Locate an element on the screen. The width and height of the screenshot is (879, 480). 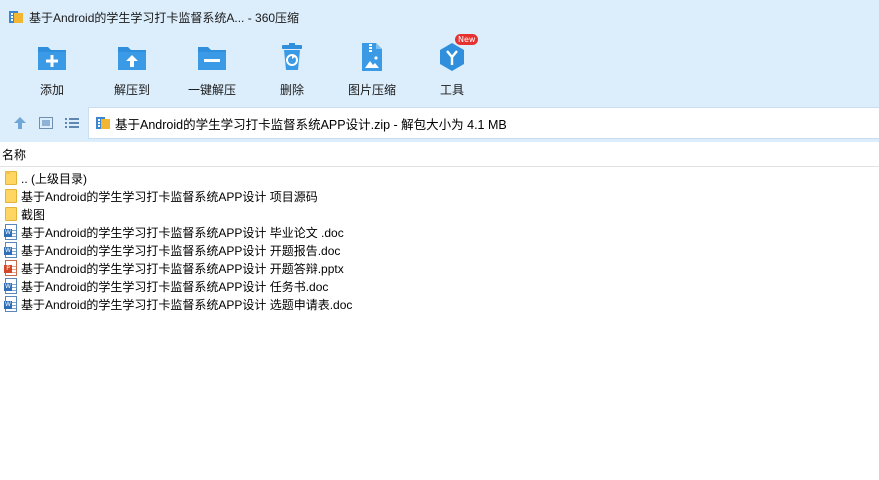
view-list-button is located at coordinates (72, 123).